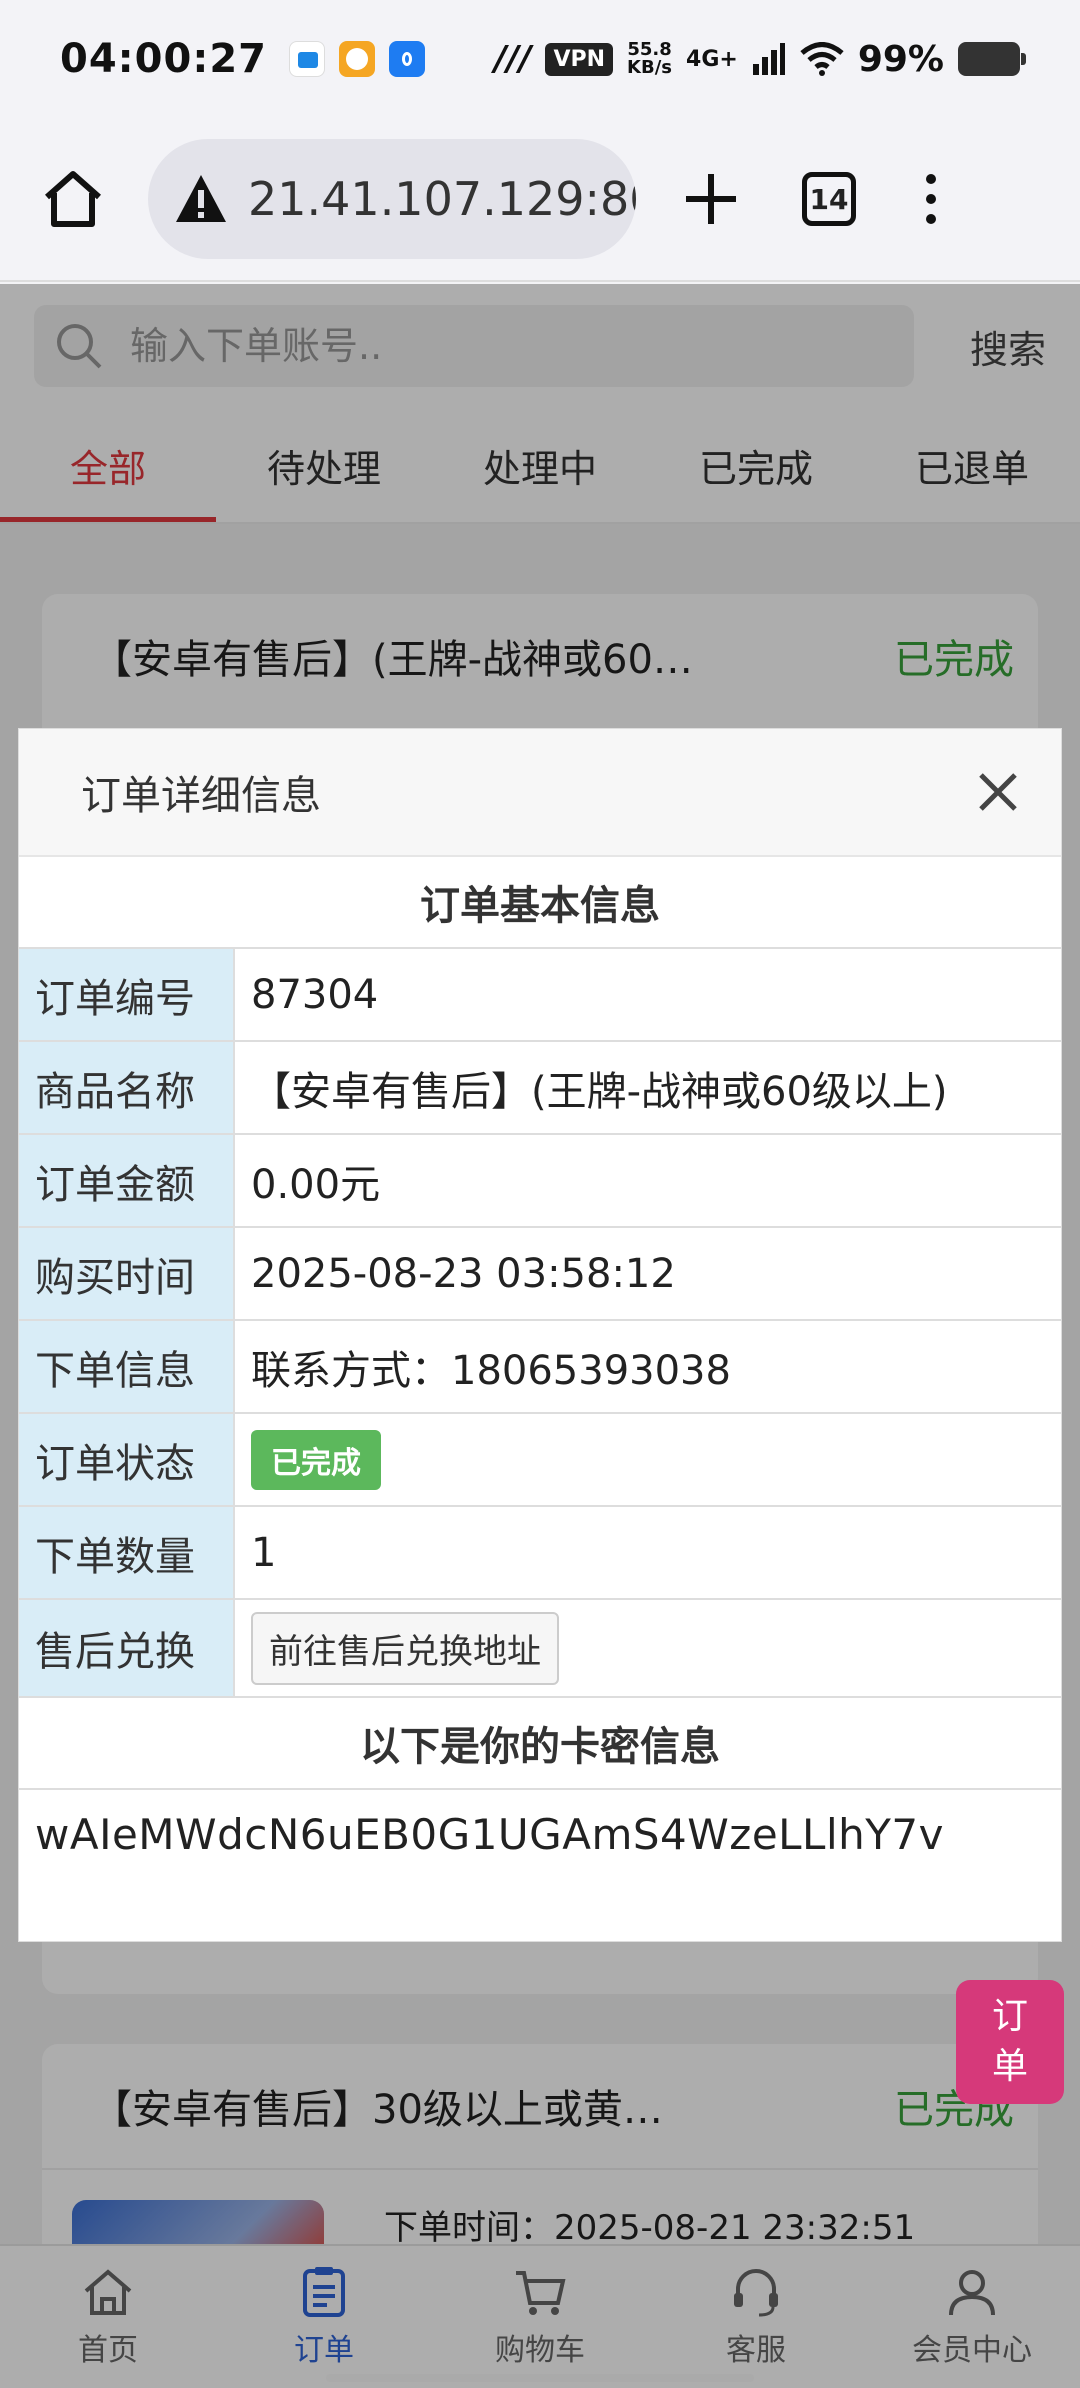 This screenshot has width=1080, height=2388. I want to click on info-label: 商品名称, so click(127, 1087).